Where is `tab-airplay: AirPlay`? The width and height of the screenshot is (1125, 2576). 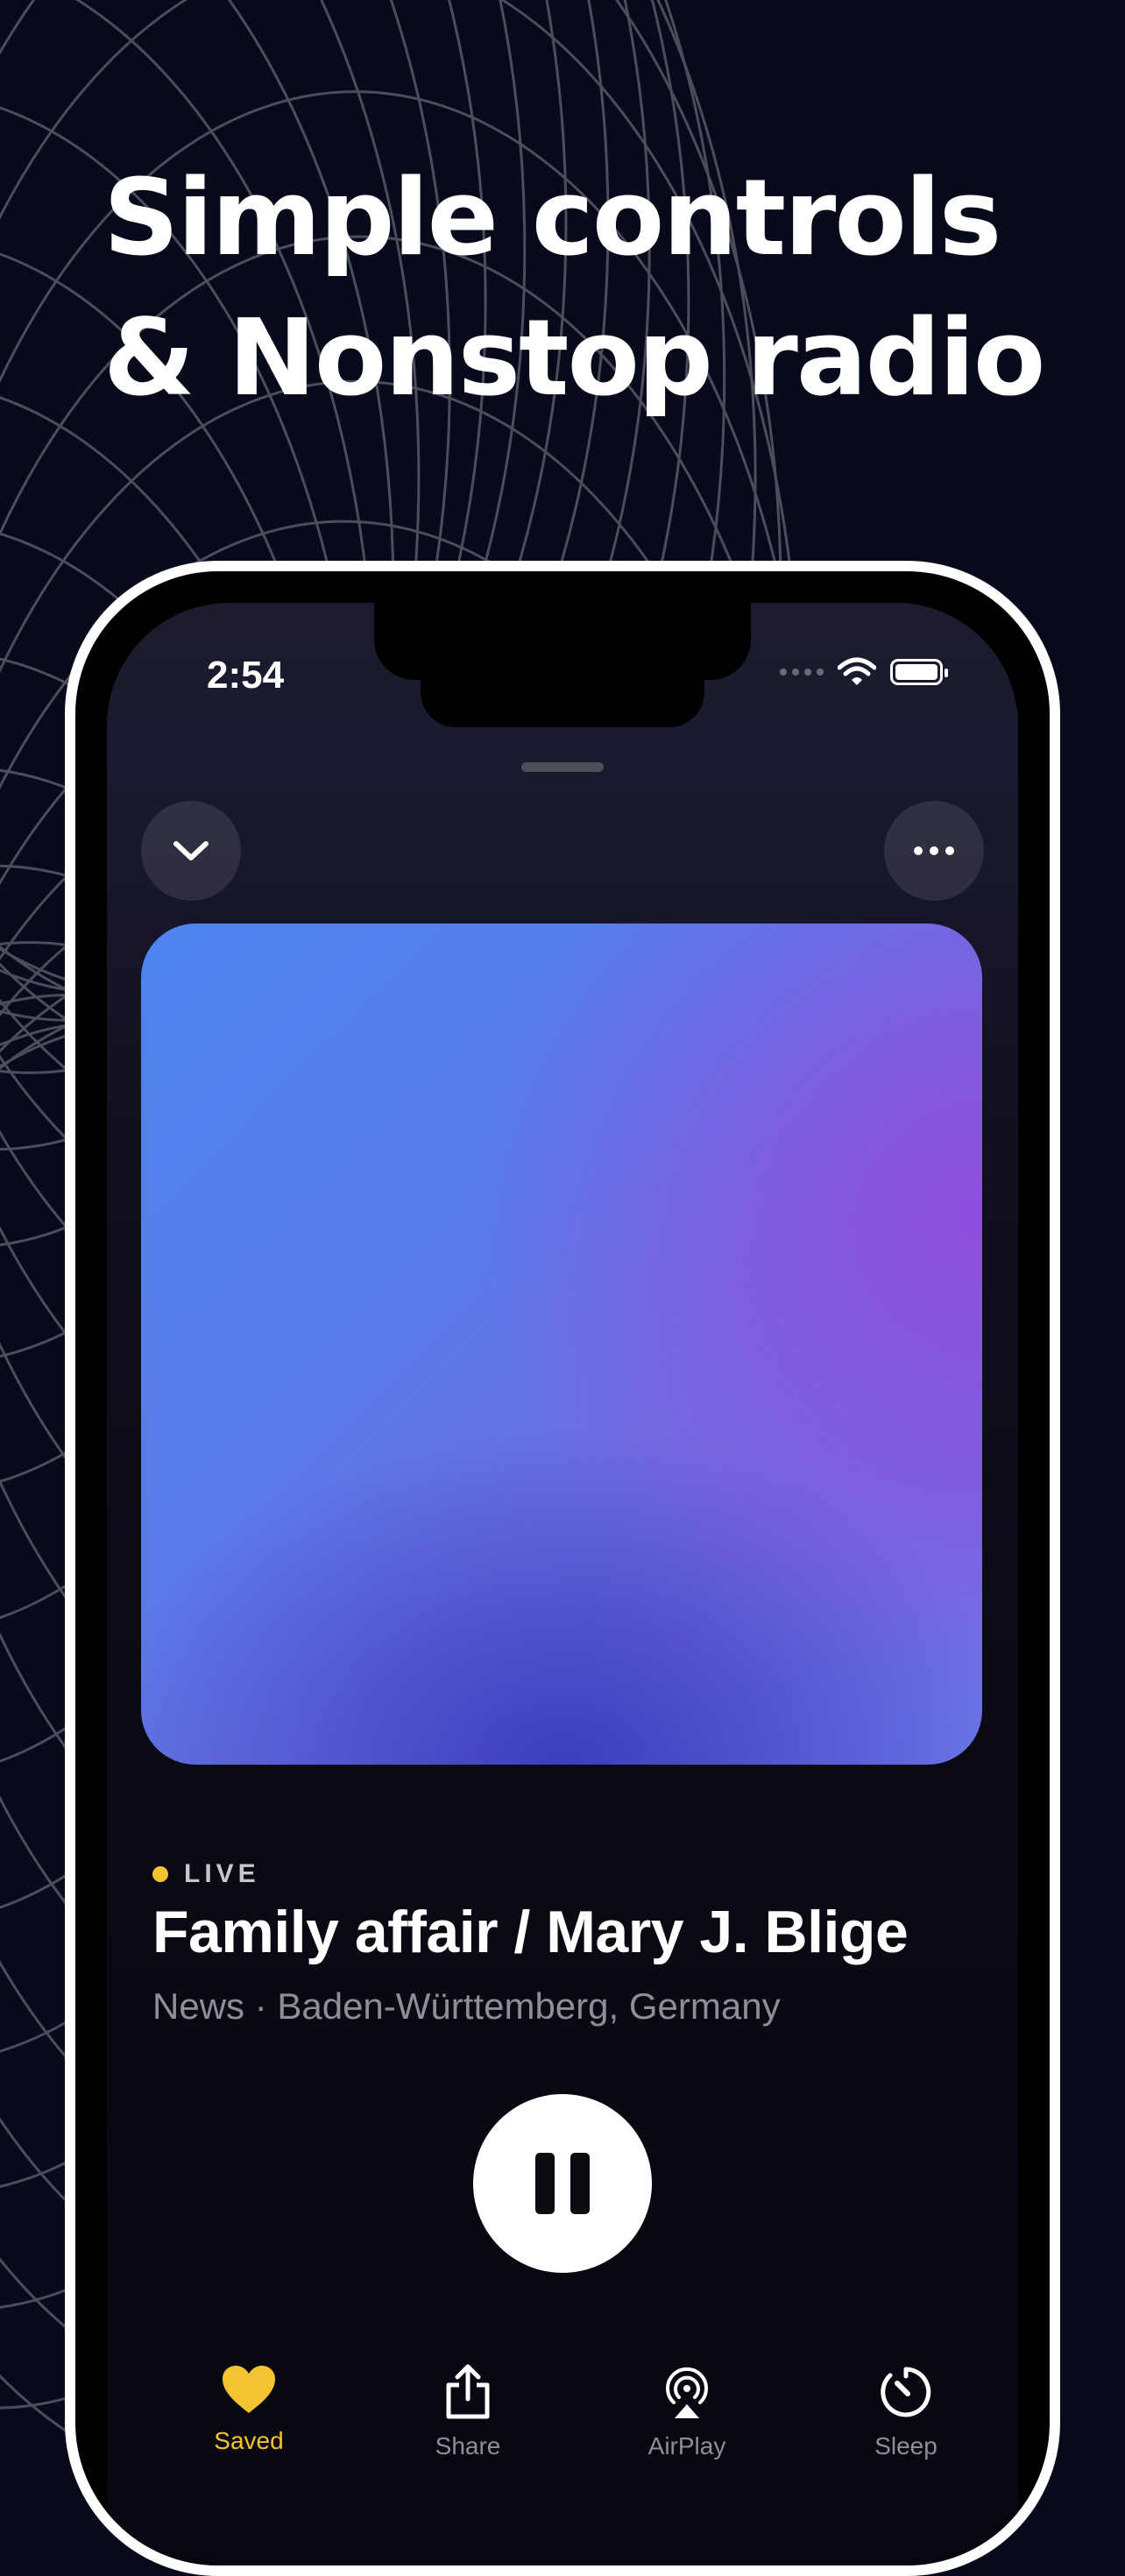
tab-airplay: AirPlay is located at coordinates (687, 2412).